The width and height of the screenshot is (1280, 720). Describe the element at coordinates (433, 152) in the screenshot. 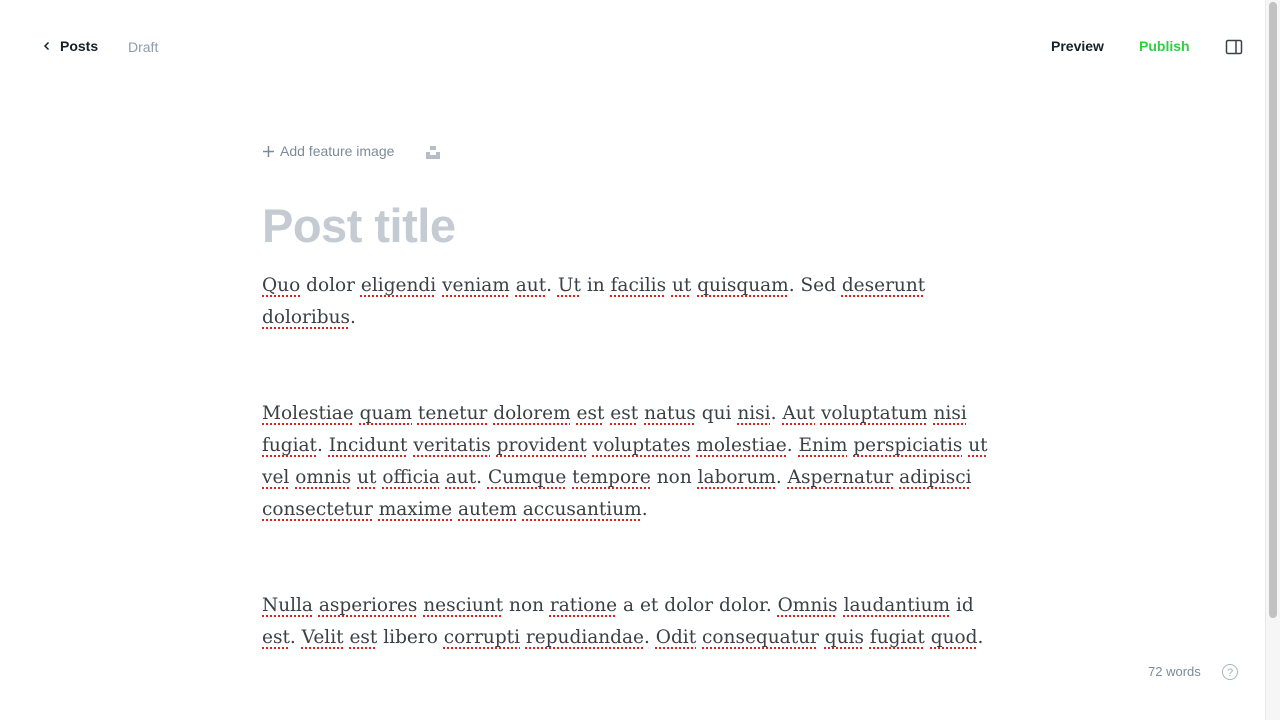

I see `unsplash-icon` at that location.